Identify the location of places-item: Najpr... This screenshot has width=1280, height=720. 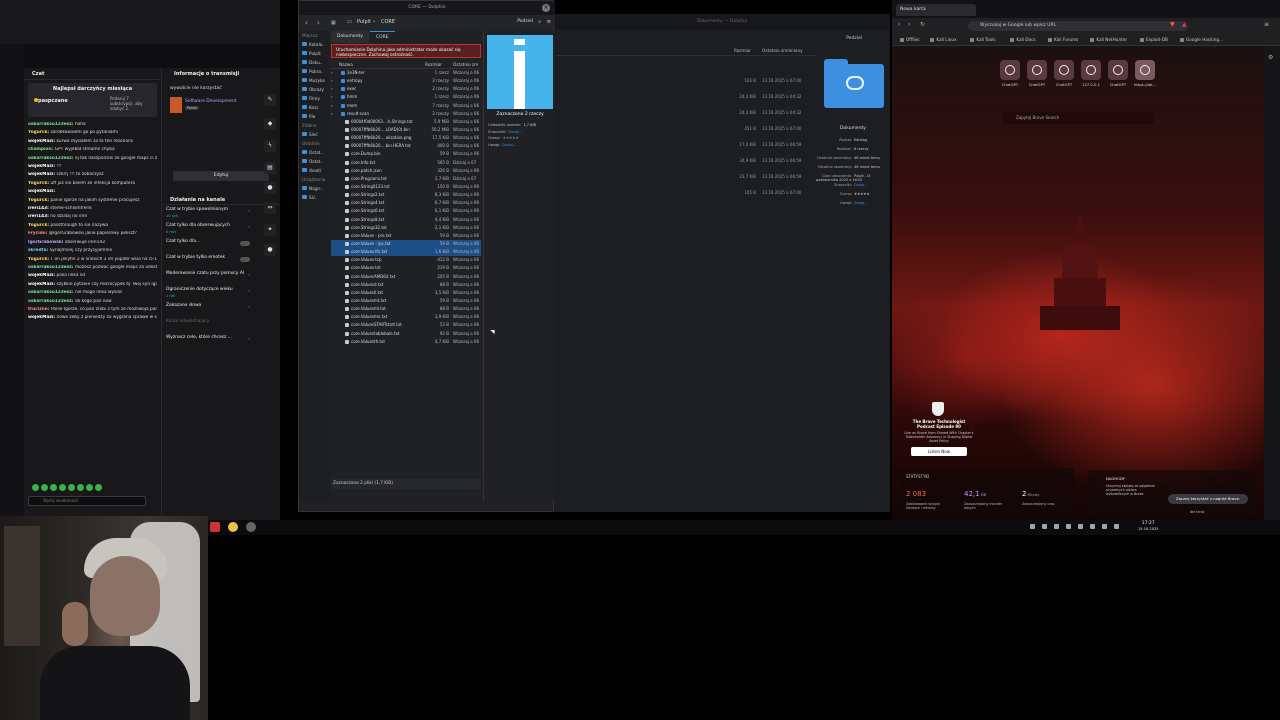
(314, 188).